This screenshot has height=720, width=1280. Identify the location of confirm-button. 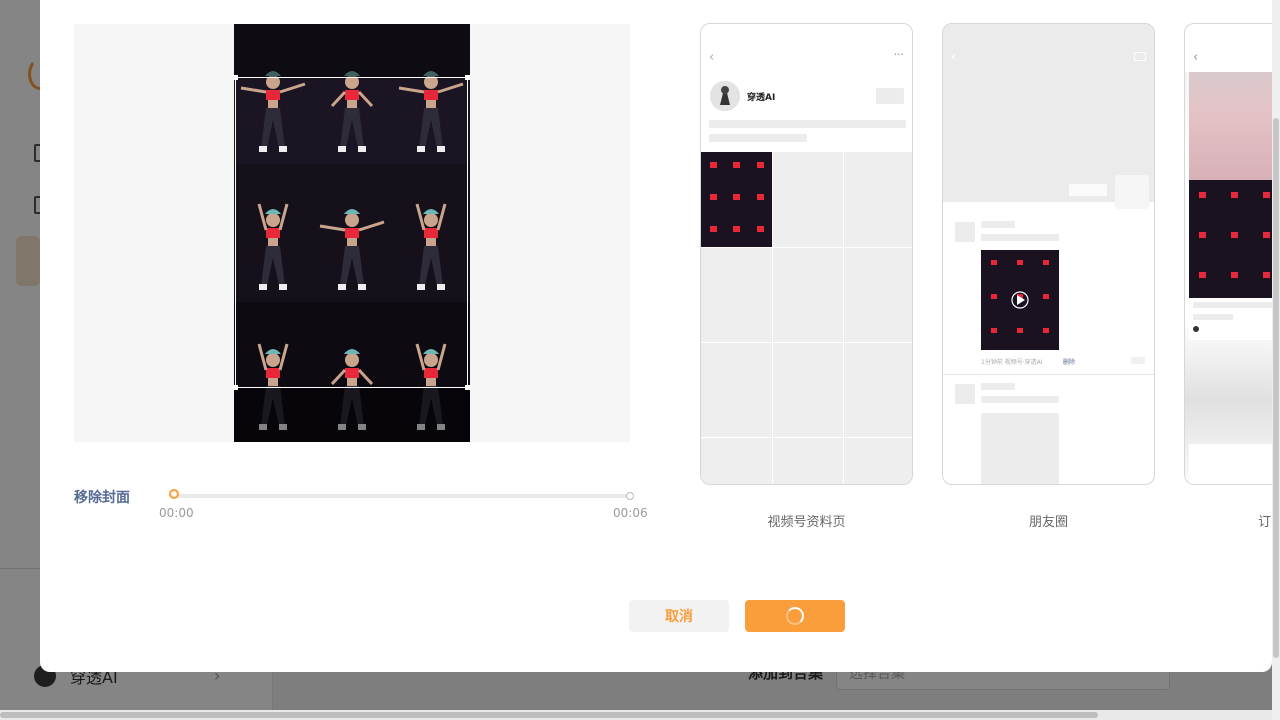
(795, 616).